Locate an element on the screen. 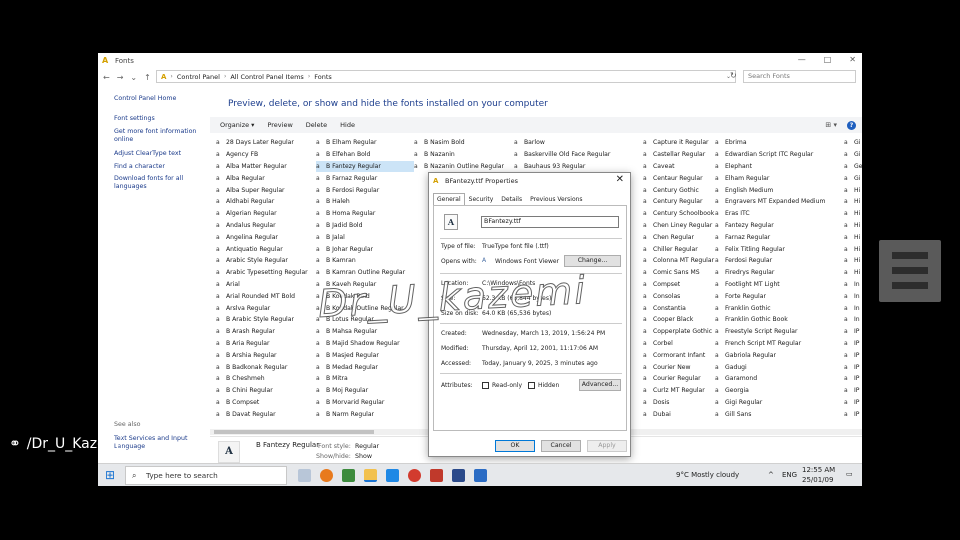 This screenshot has width=960, height=540. font-item: a Felix Titling Regular is located at coordinates (780, 249).